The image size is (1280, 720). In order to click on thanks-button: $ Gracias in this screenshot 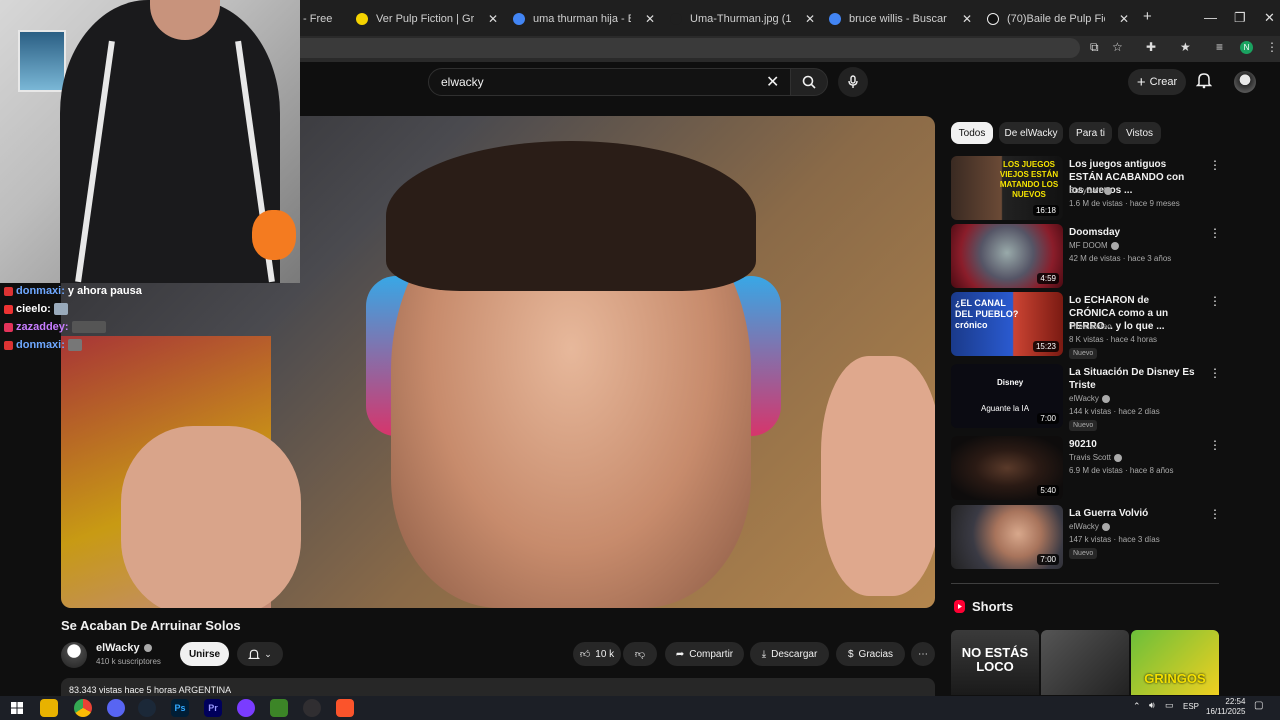, I will do `click(870, 654)`.